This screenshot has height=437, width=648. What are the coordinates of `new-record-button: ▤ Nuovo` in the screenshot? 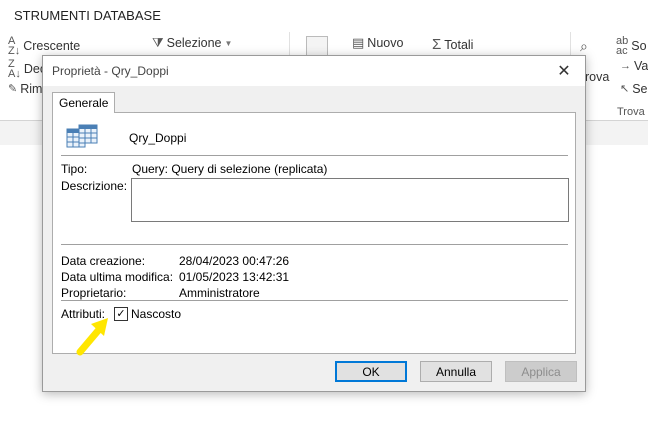 It's located at (377, 43).